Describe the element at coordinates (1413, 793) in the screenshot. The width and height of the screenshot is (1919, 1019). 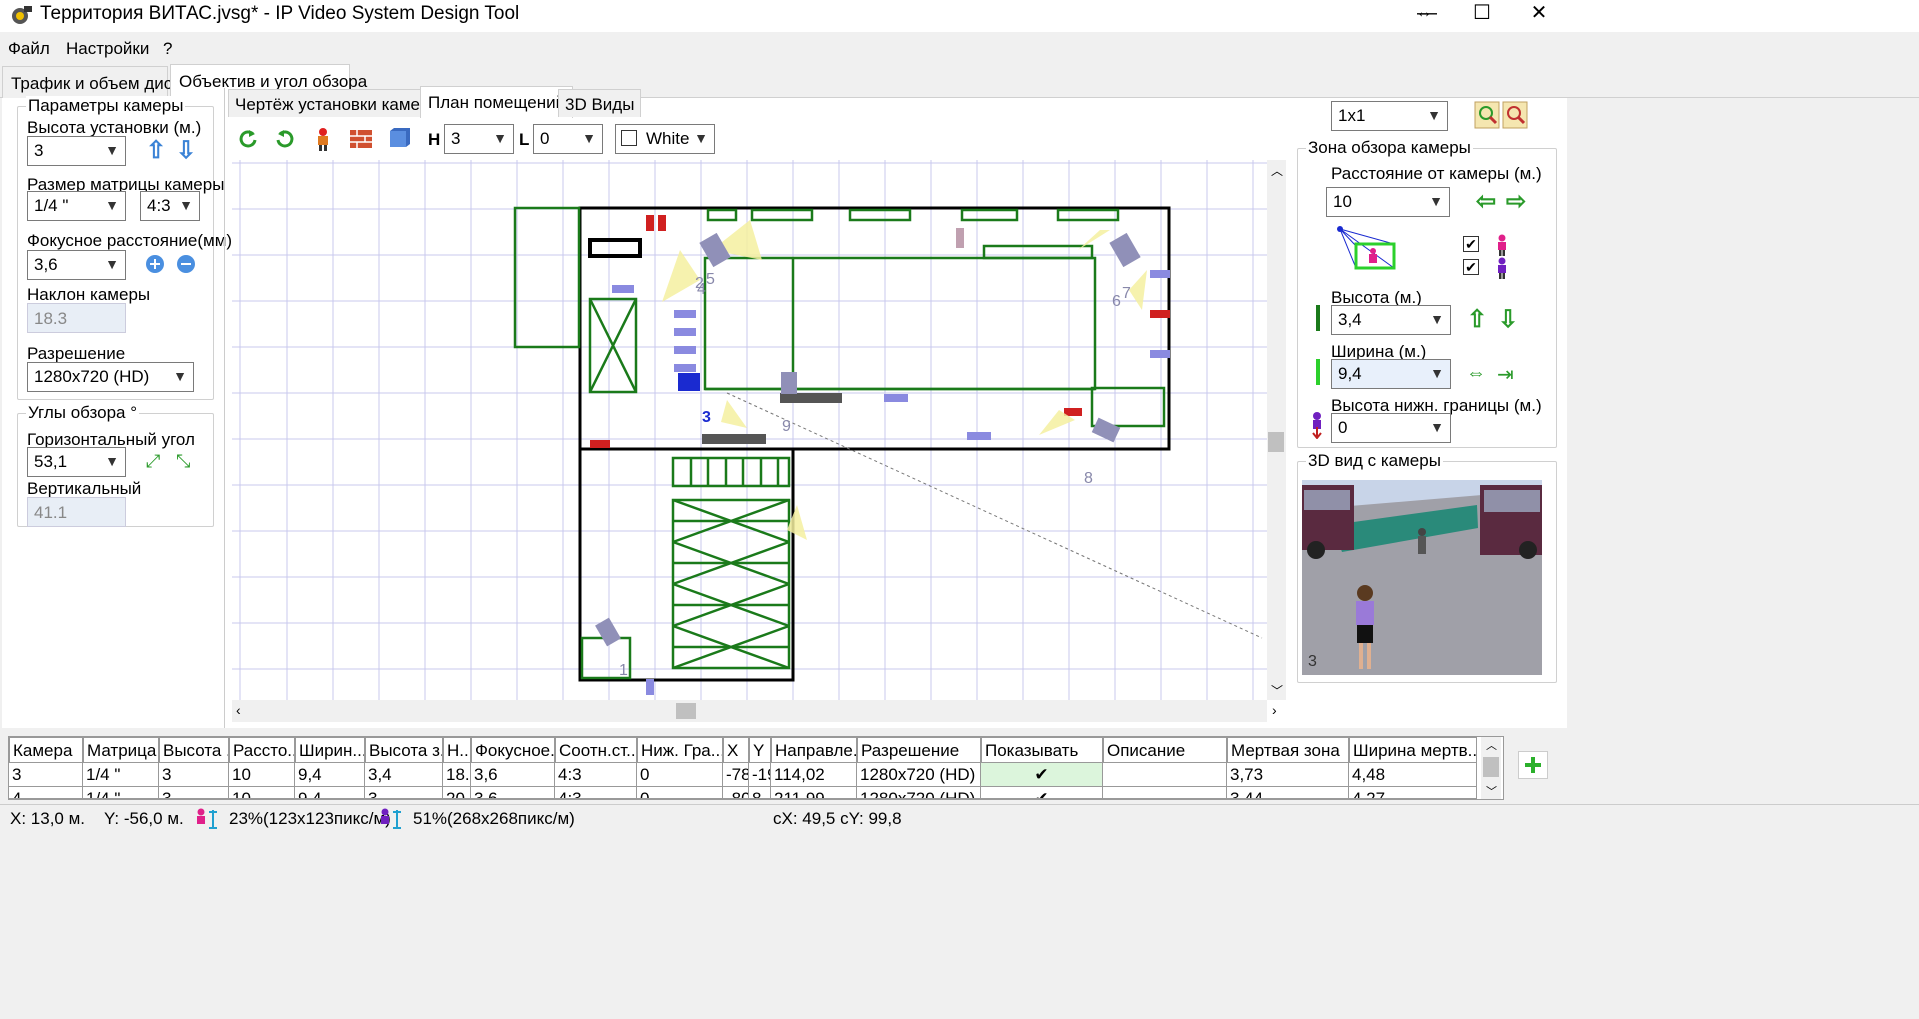
I see `table-cell: 4,27` at that location.